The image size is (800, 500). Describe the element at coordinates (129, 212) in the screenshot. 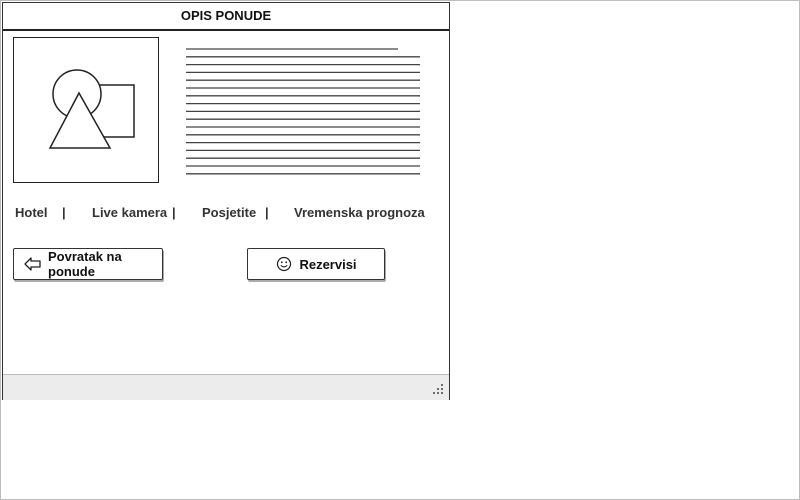

I see `tab-live-kamera: Live kamera` at that location.